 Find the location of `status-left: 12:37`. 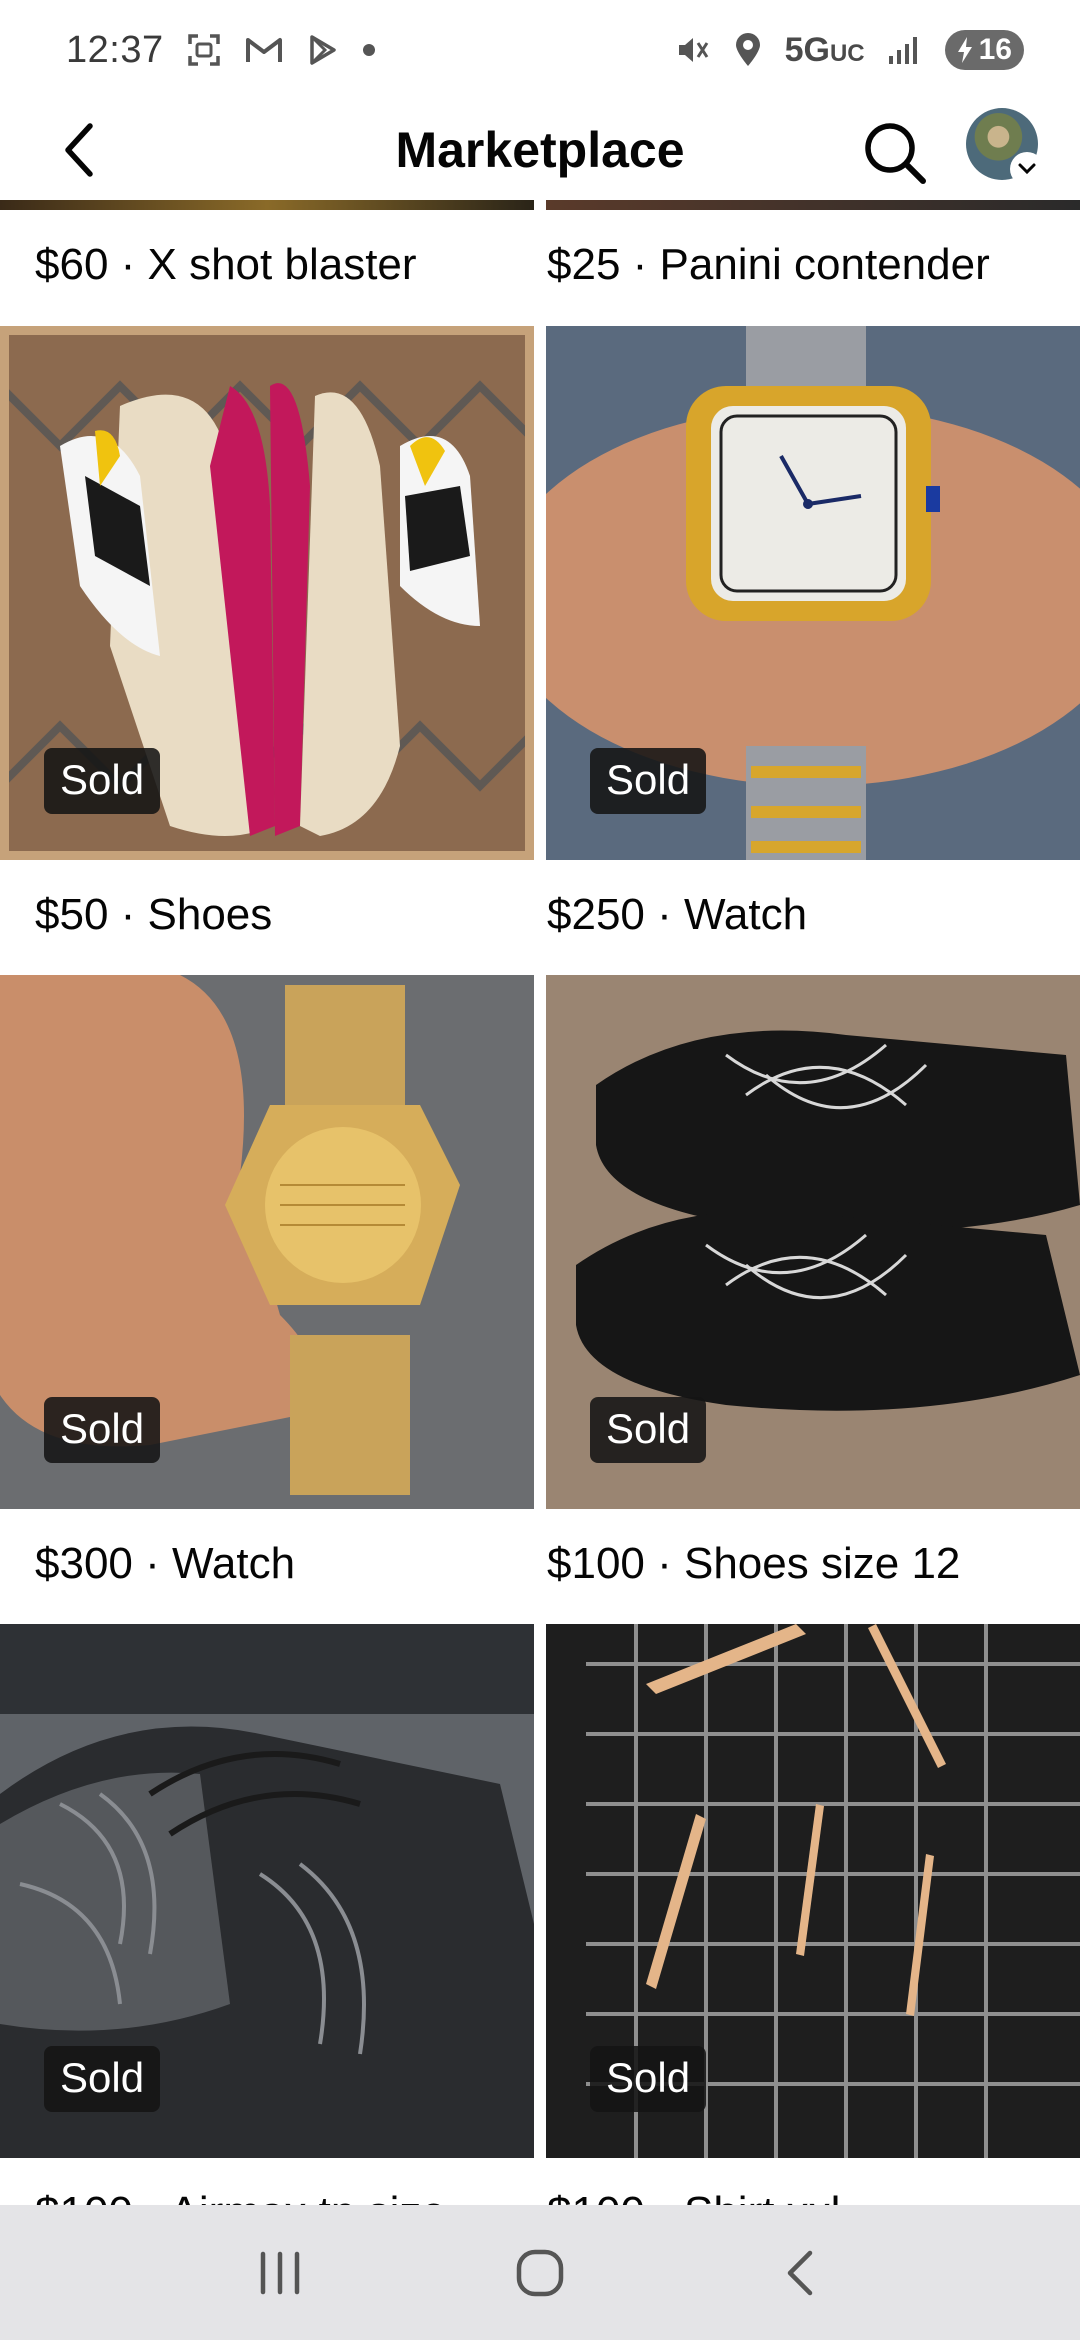

status-left: 12:37 is located at coordinates (221, 50).